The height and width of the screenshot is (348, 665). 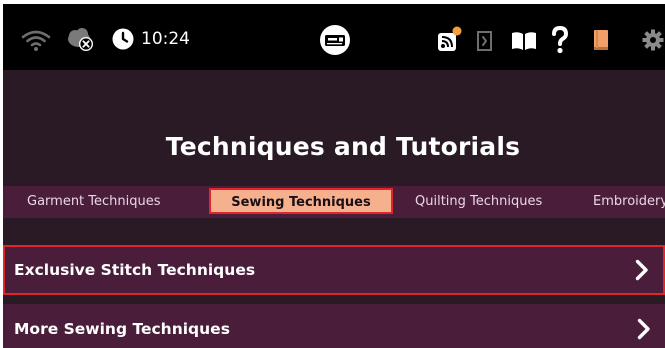 I want to click on tab-embroidery-techniques: Embroidery Techniques, so click(x=629, y=202).